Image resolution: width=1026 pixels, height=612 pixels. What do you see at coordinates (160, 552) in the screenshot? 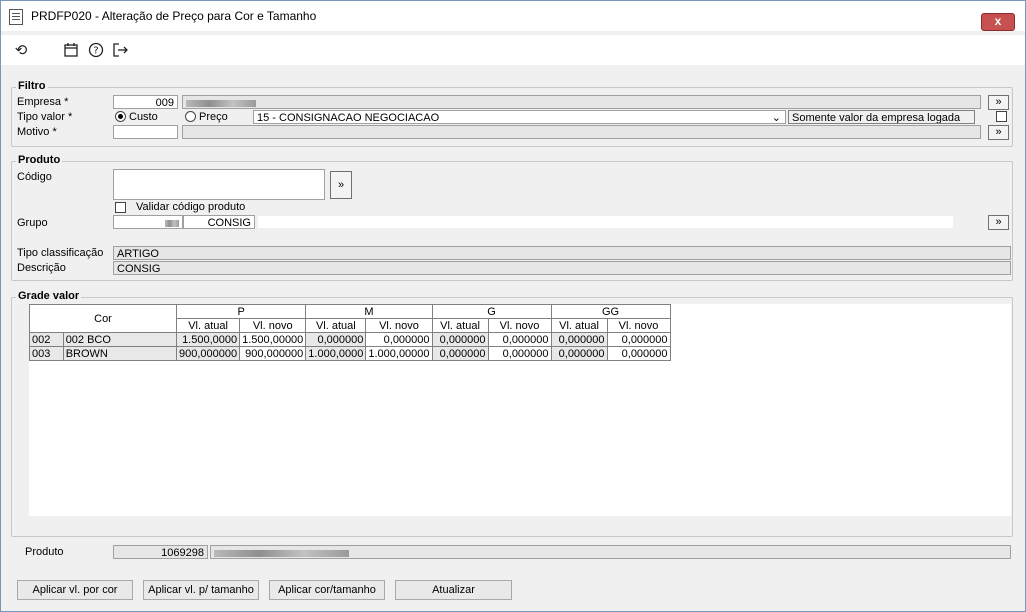
I see `footer-produto-code: 1069298` at bounding box center [160, 552].